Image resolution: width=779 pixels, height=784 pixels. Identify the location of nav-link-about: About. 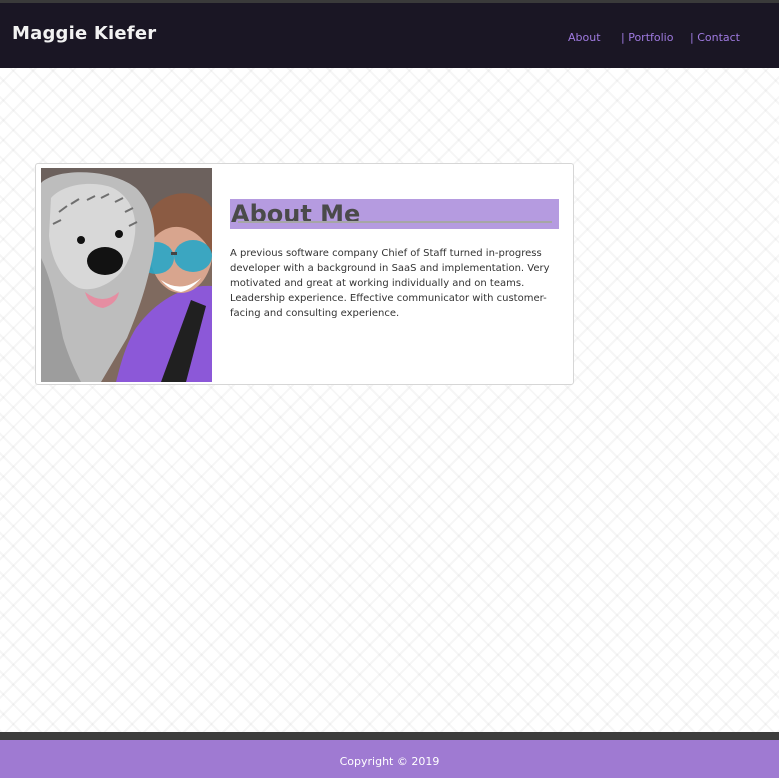
(584, 37).